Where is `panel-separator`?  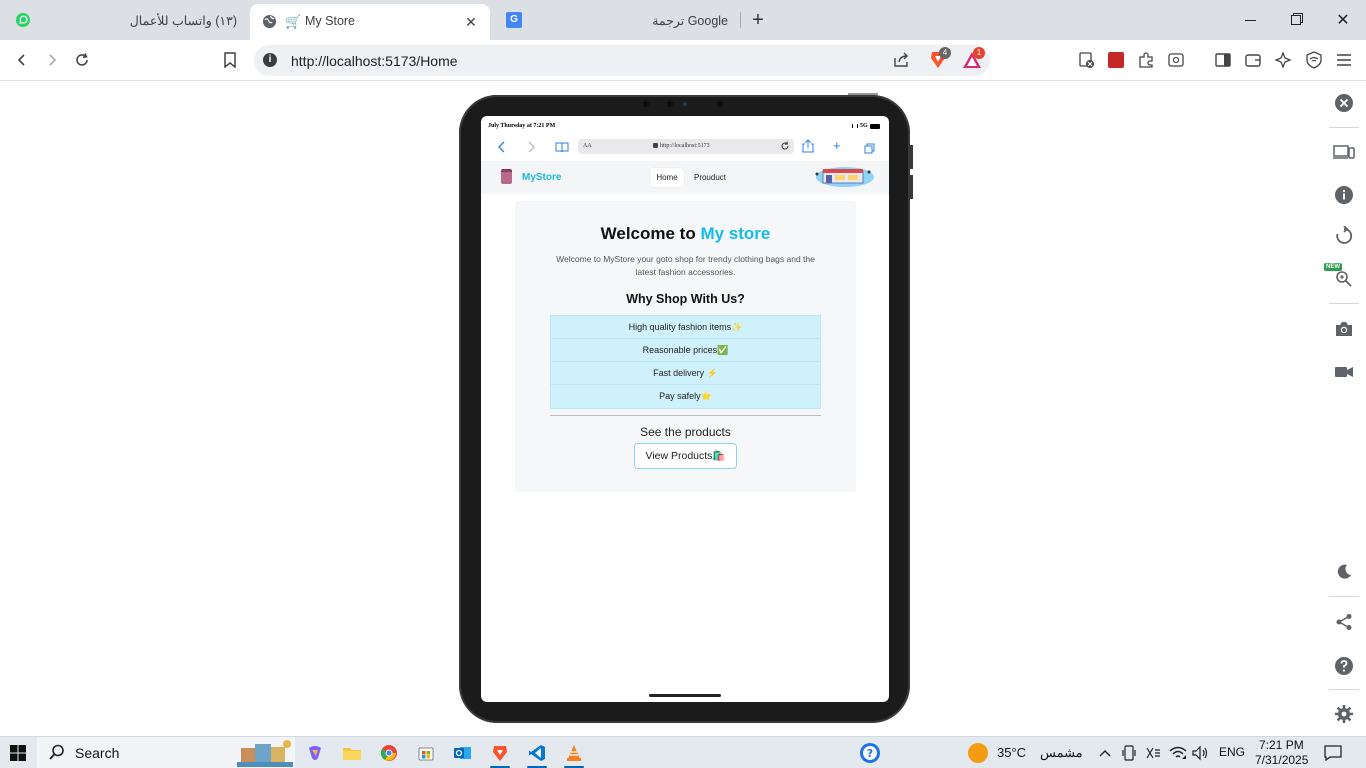 panel-separator is located at coordinates (1344, 596).